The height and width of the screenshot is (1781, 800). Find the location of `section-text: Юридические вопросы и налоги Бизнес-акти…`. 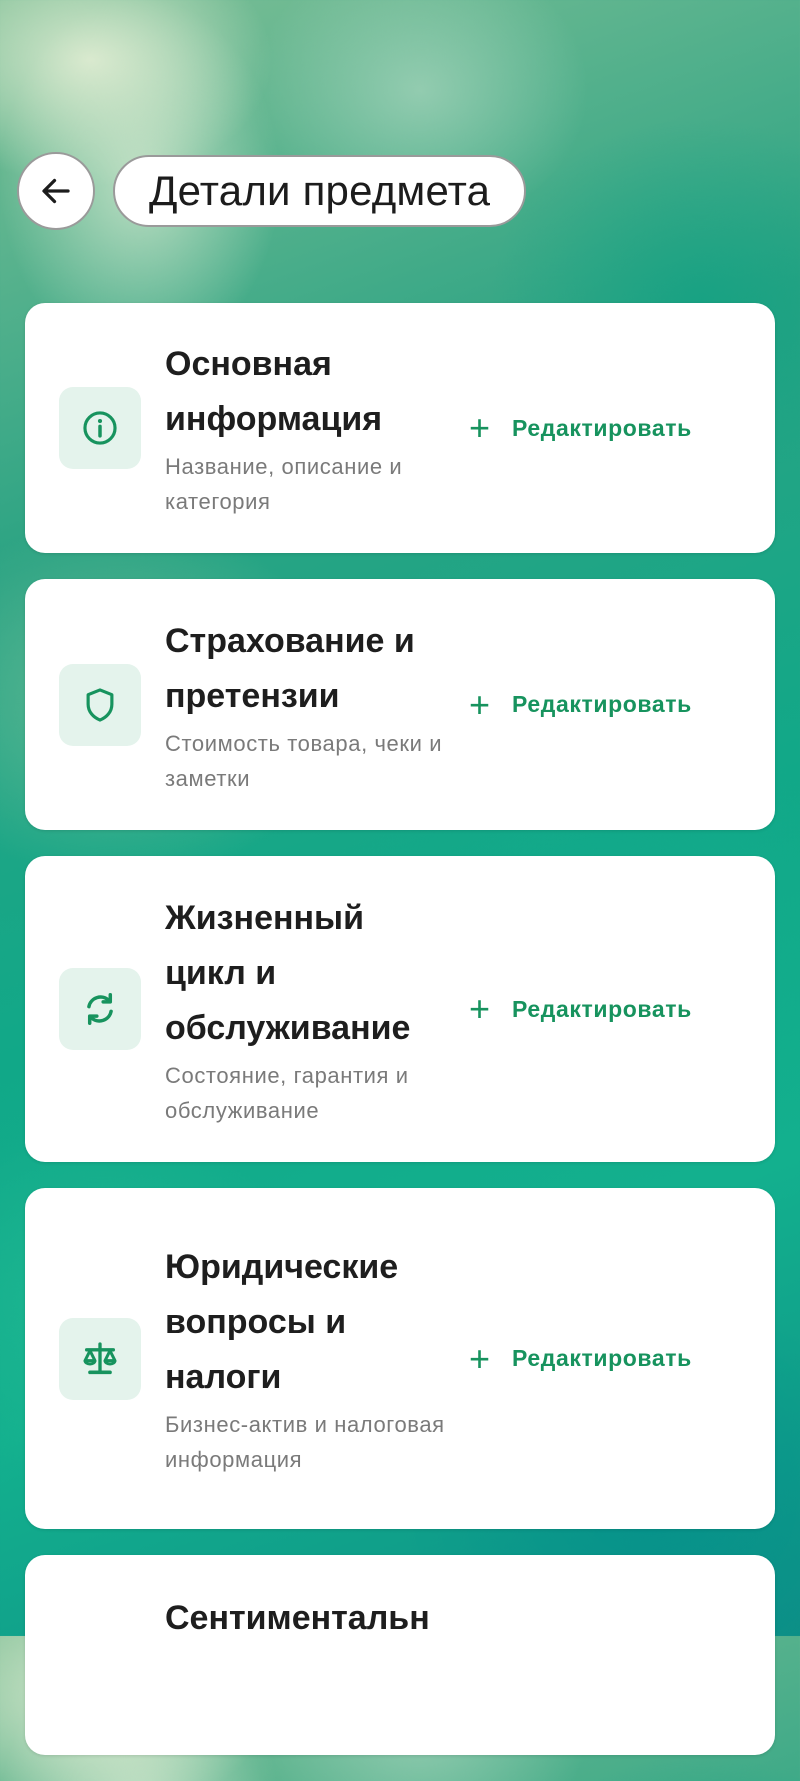

section-text: Юридические вопросы и налоги Бизнес-акти… is located at coordinates (305, 1358).